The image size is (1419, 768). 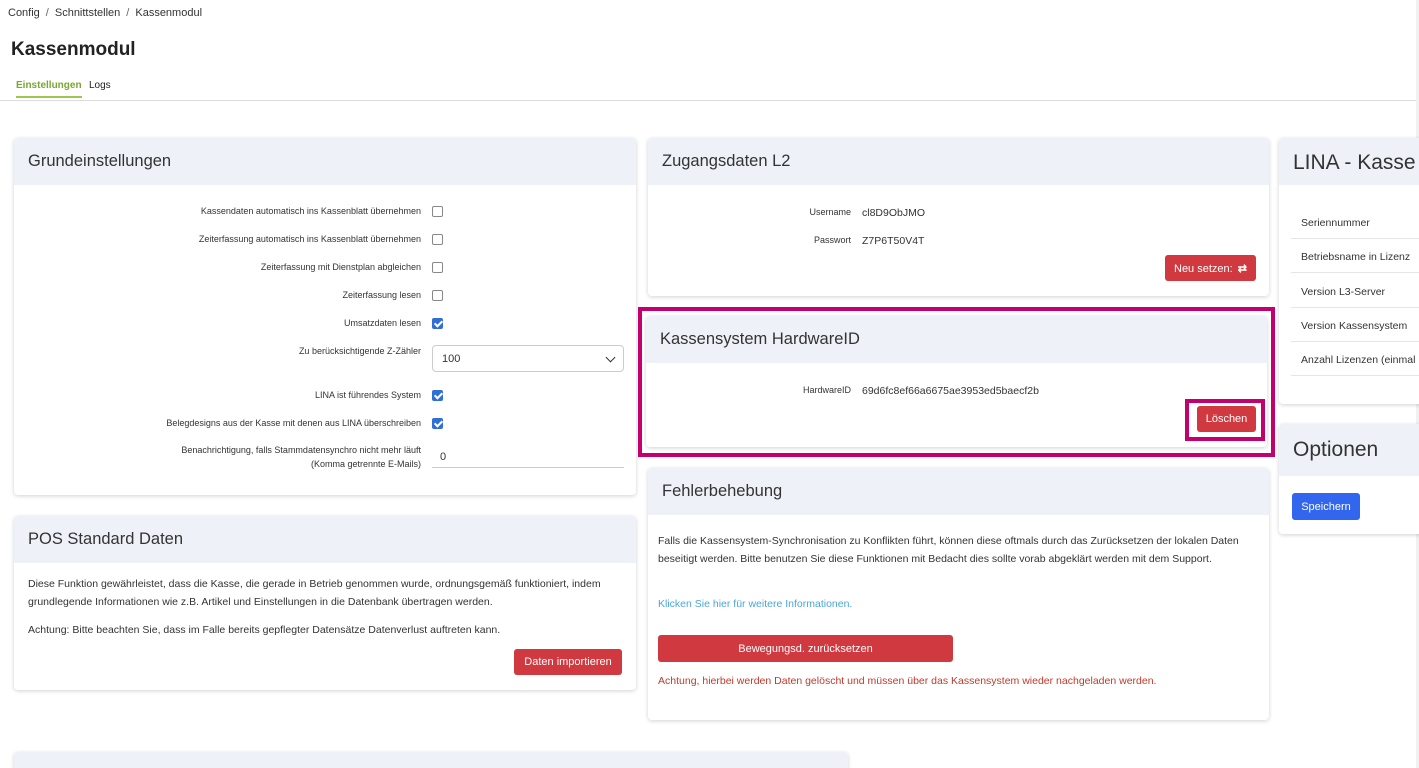 I want to click on checkbox-belegdesigns, so click(x=437, y=423).